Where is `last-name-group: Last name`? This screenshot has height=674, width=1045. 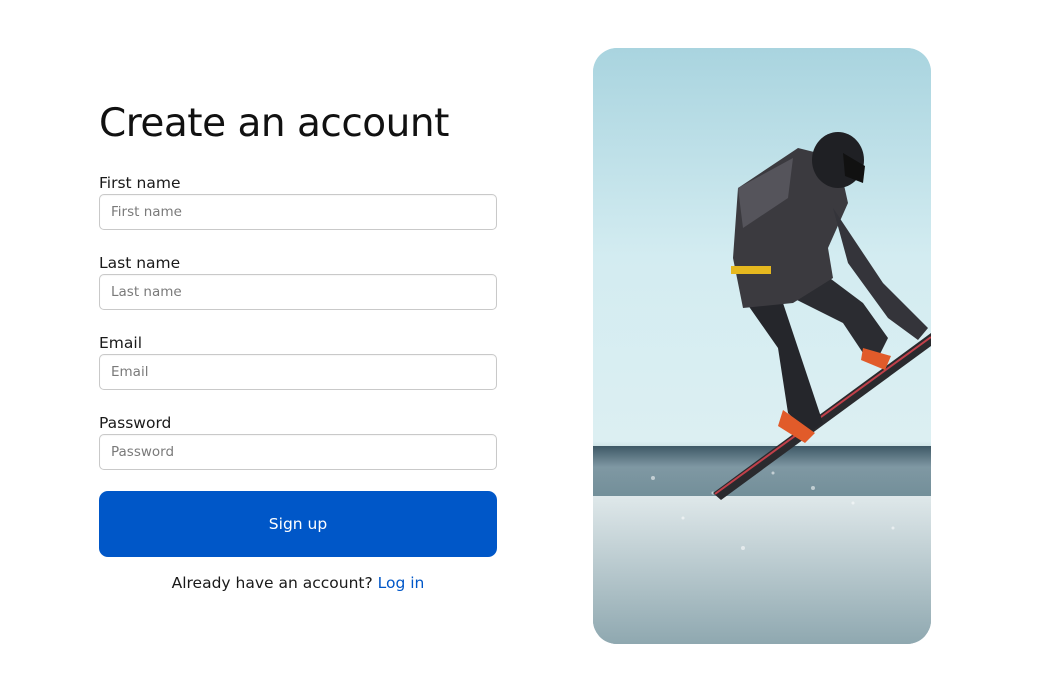
last-name-group: Last name is located at coordinates (298, 281).